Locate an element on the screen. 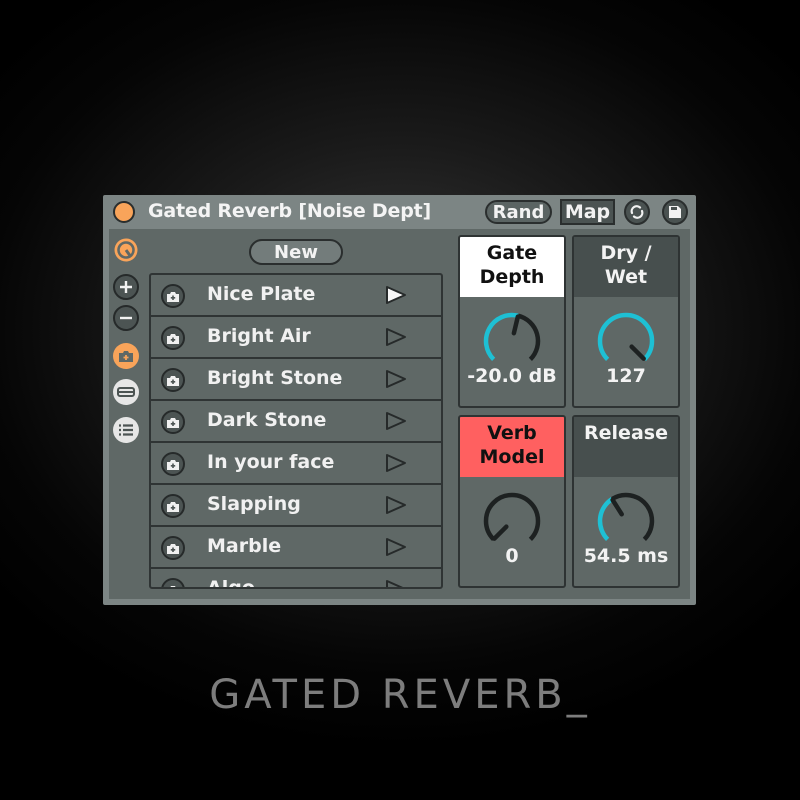 This screenshot has height=800, width=800. preset-row-dark-stone: Dark Stone is located at coordinates (296, 422).